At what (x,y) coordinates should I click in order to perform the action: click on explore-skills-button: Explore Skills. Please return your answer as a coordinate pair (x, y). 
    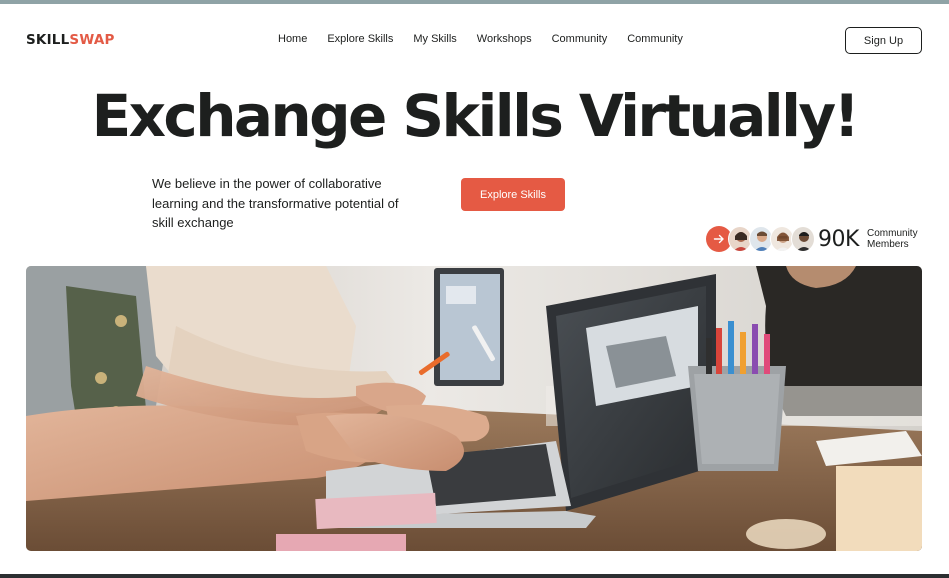
    Looking at the image, I should click on (513, 194).